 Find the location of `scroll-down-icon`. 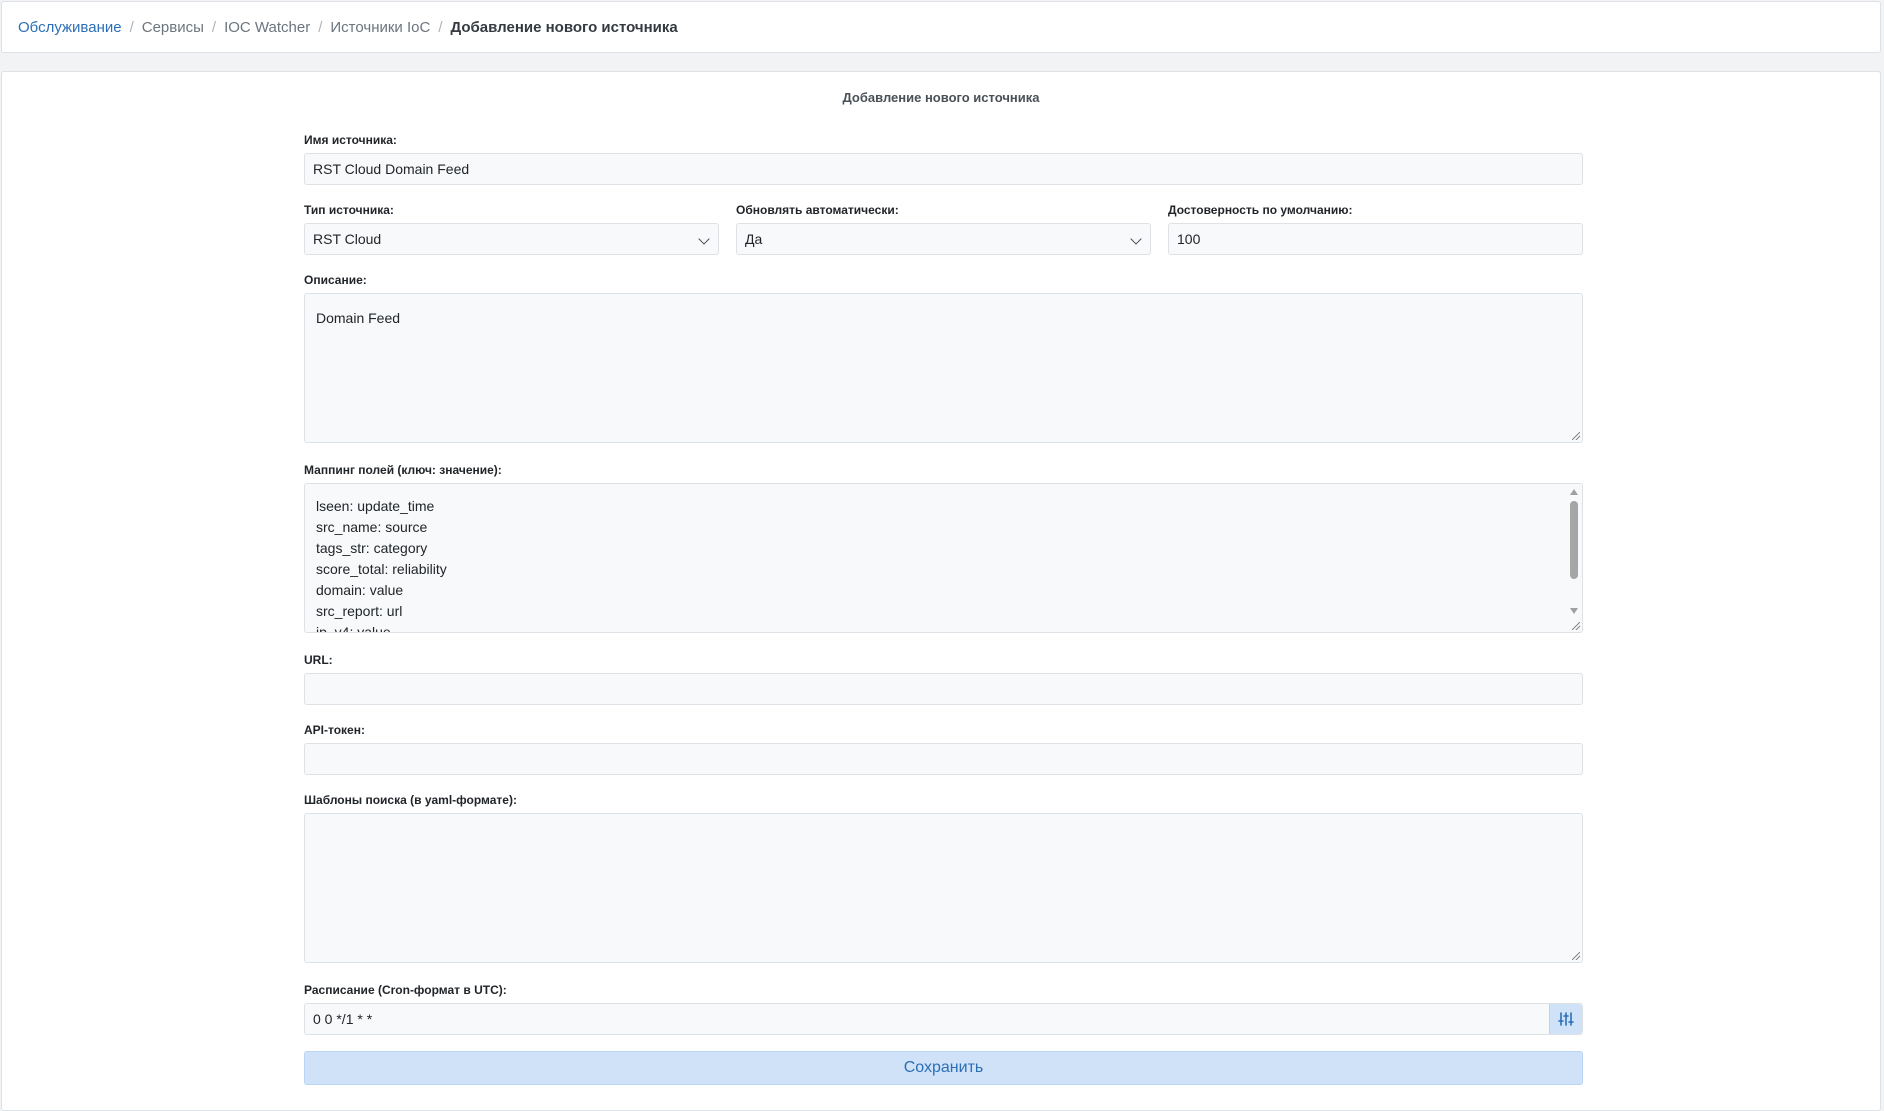

scroll-down-icon is located at coordinates (1574, 611).